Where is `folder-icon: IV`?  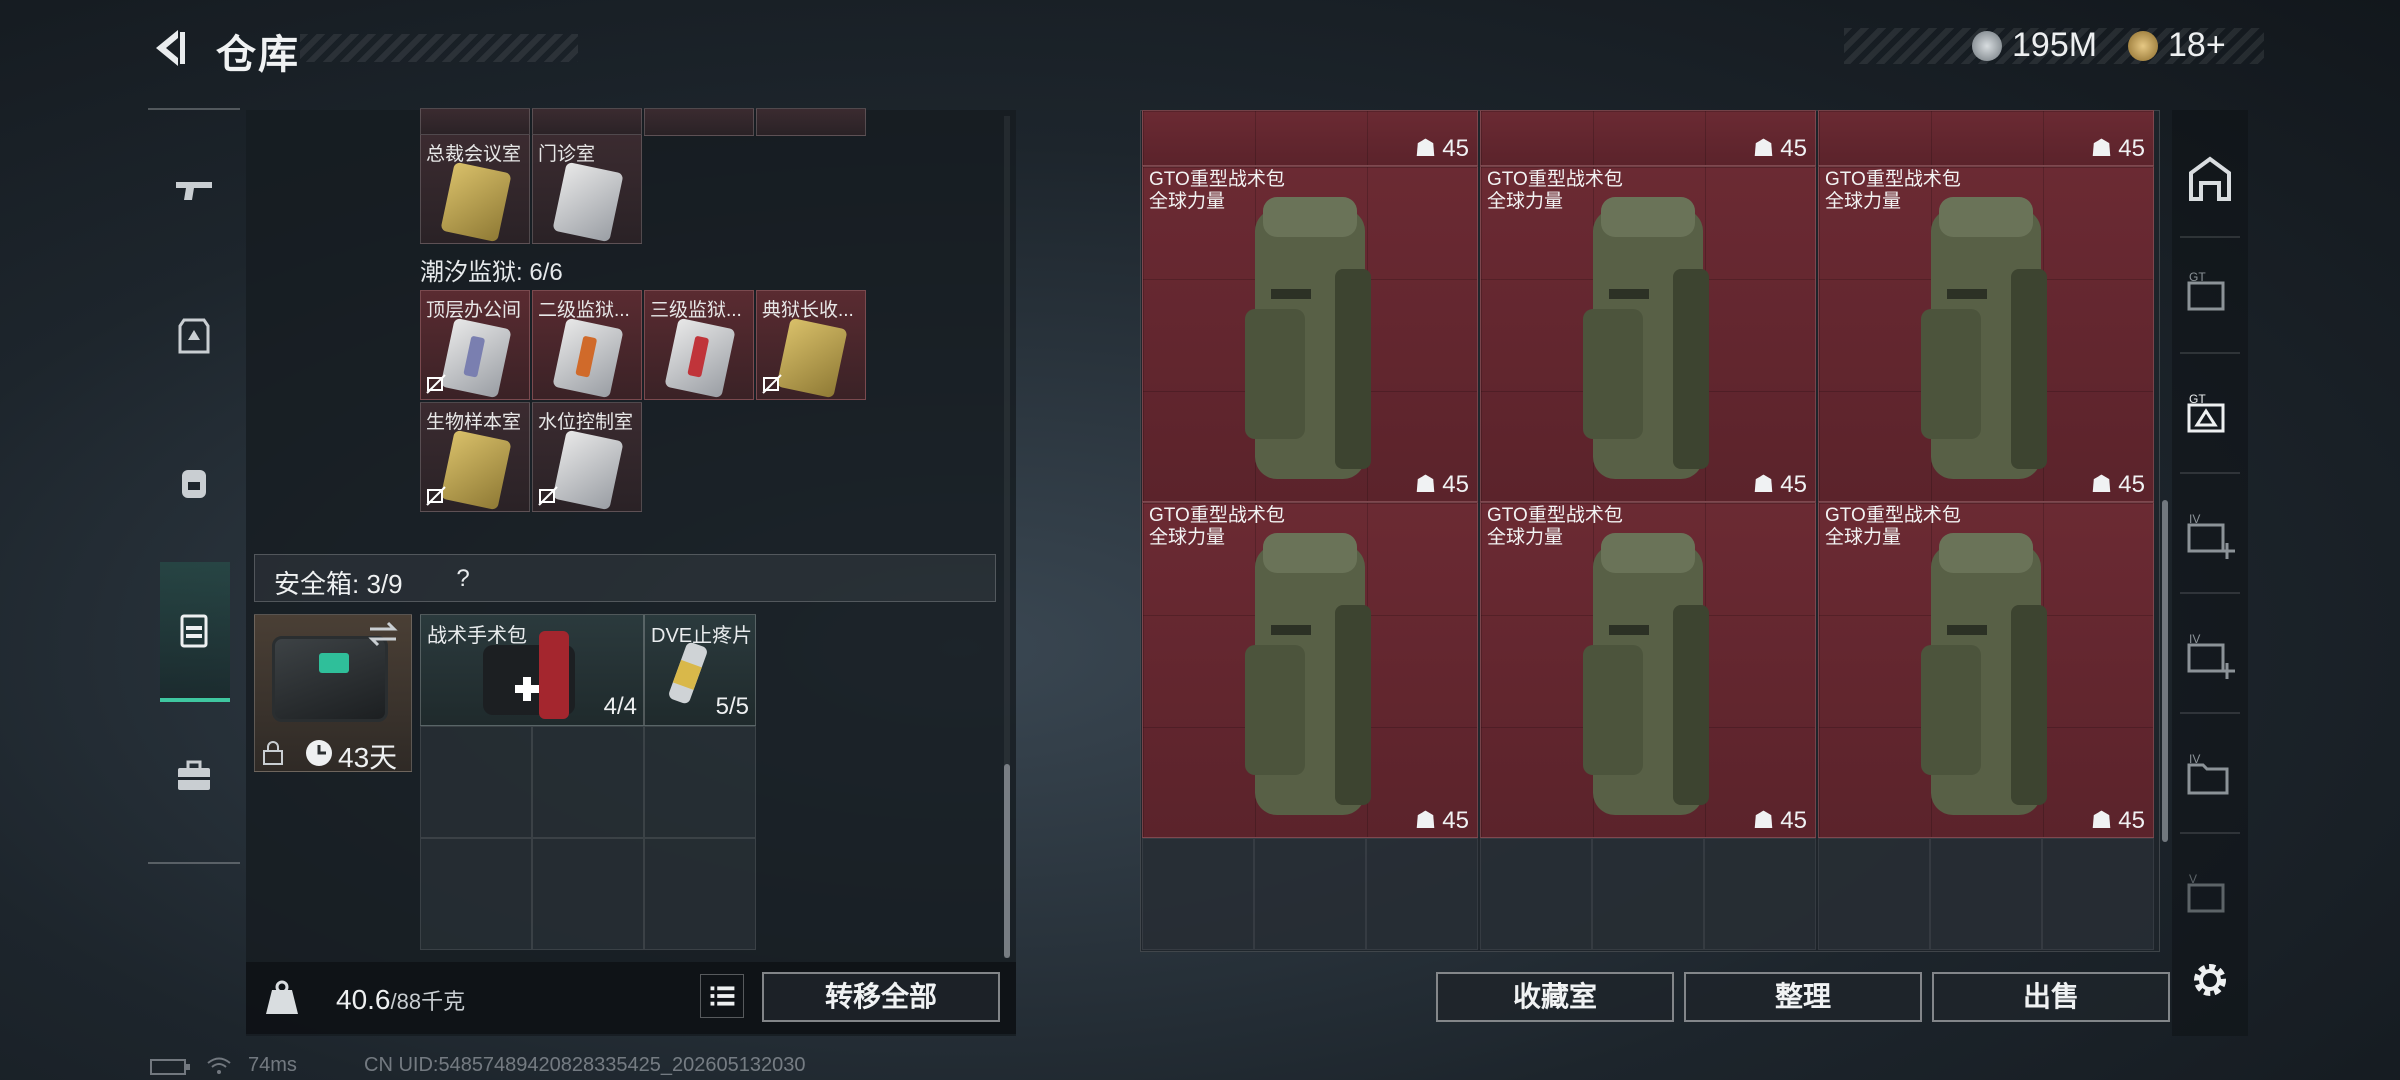 folder-icon: IV is located at coordinates (2208, 773).